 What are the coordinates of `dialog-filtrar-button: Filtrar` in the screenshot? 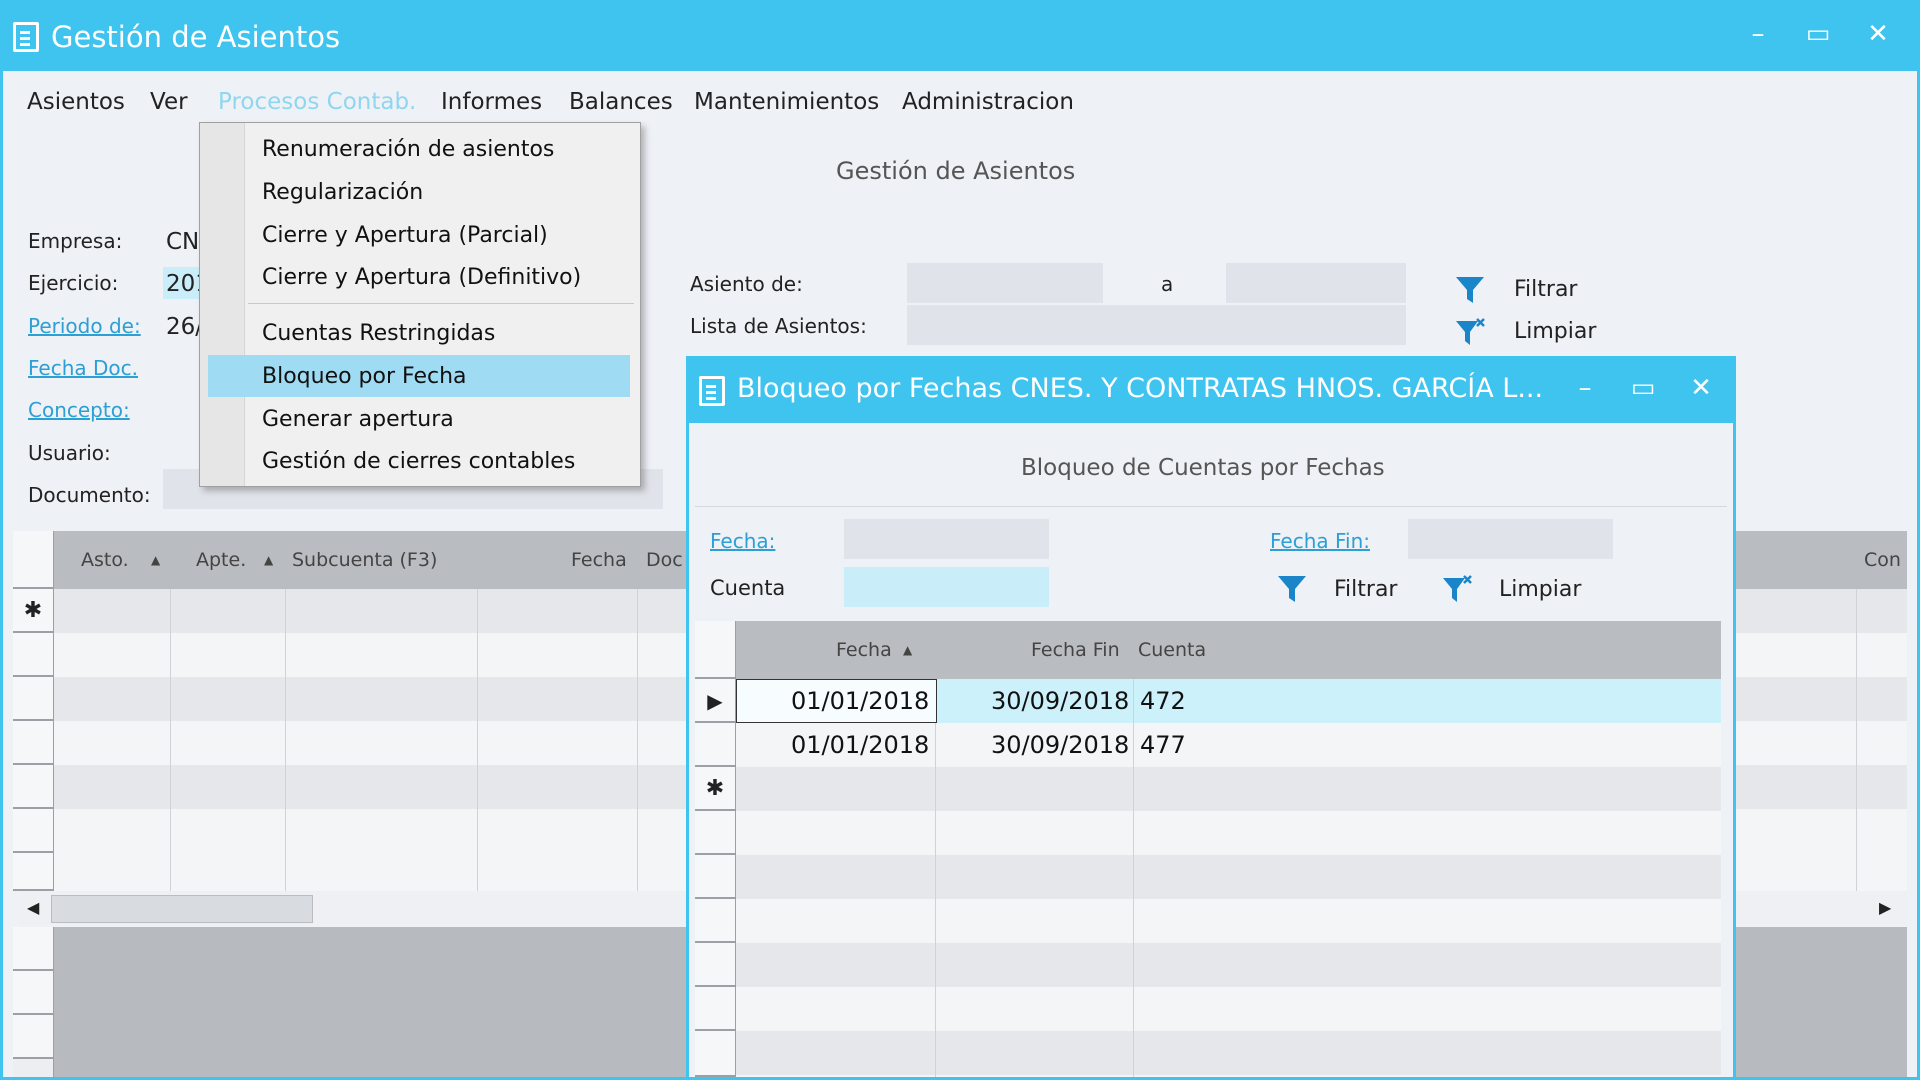 It's located at (1365, 589).